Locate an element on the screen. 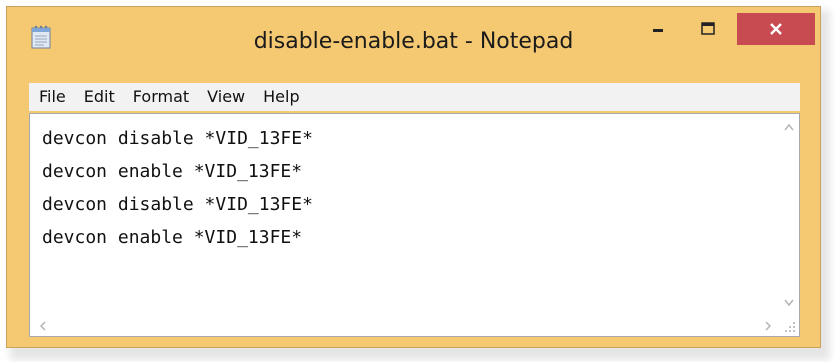 The image size is (835, 362). vertical-scrollbar is located at coordinates (789, 214).